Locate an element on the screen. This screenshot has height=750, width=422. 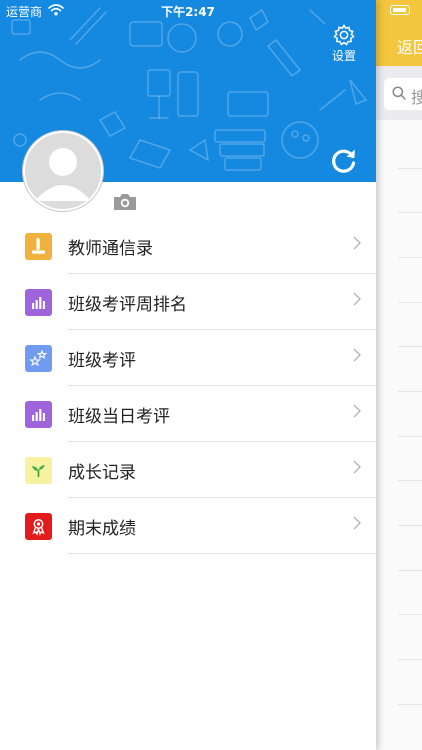
menu-item-final-grades: 期末成绩 is located at coordinates (188, 526).